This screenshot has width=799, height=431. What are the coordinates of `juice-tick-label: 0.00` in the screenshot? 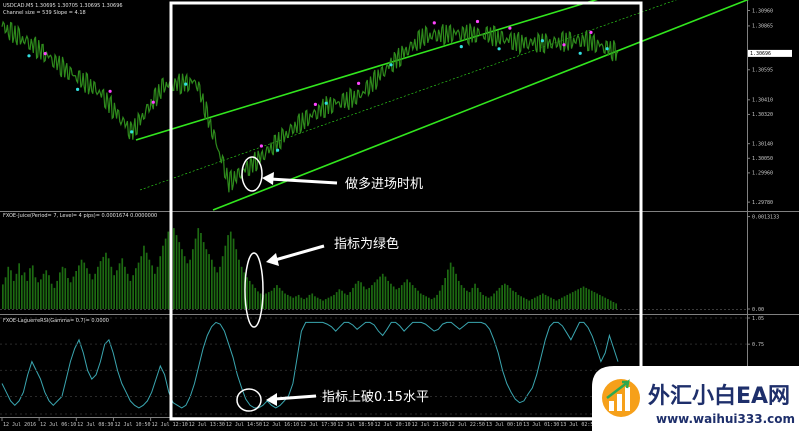 It's located at (758, 310).